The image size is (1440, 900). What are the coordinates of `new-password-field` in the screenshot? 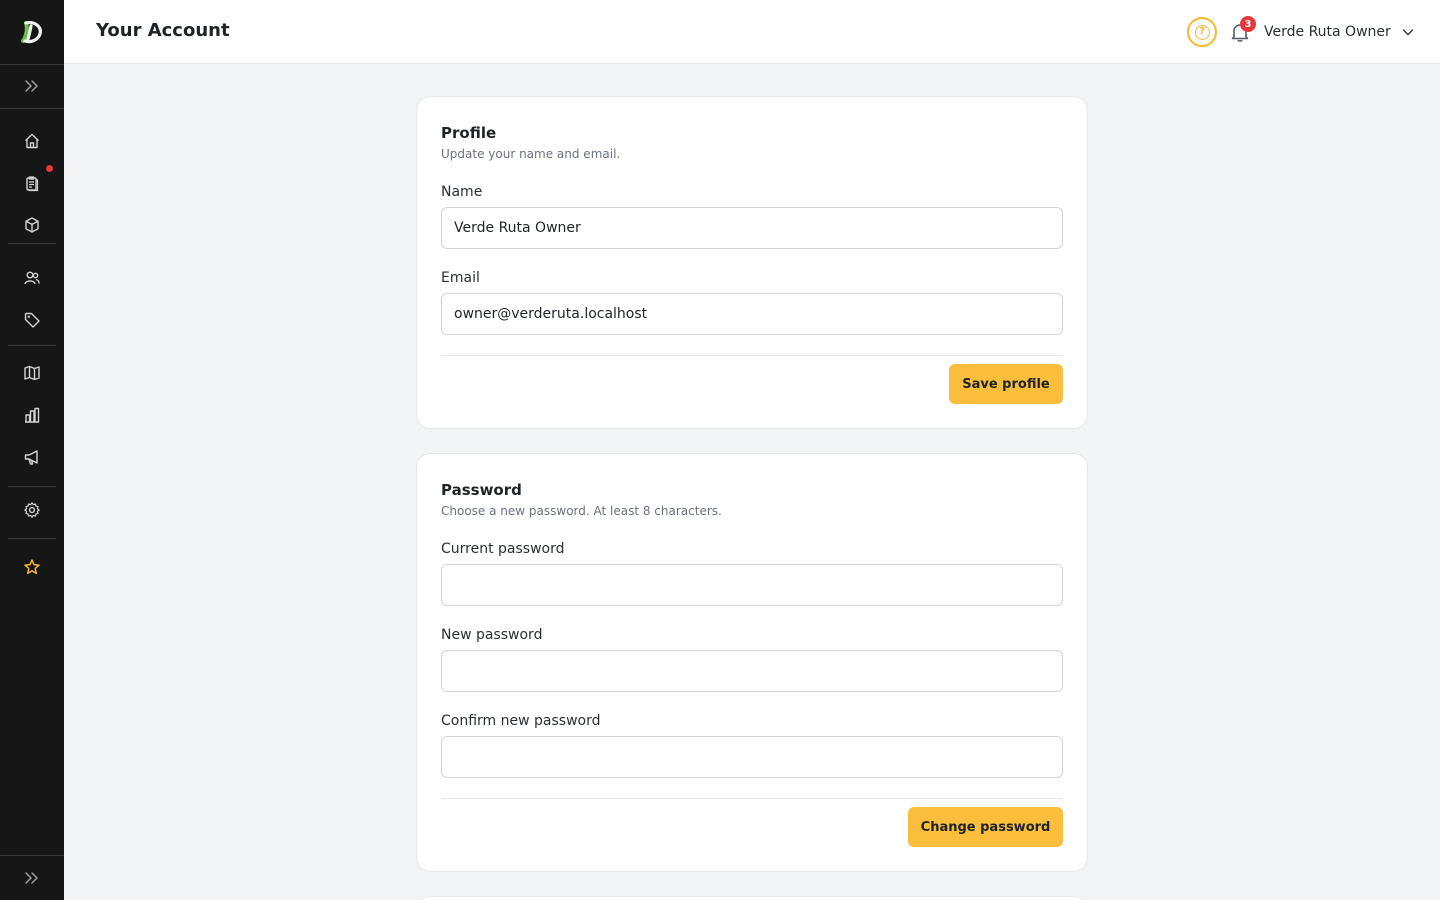 It's located at (752, 671).